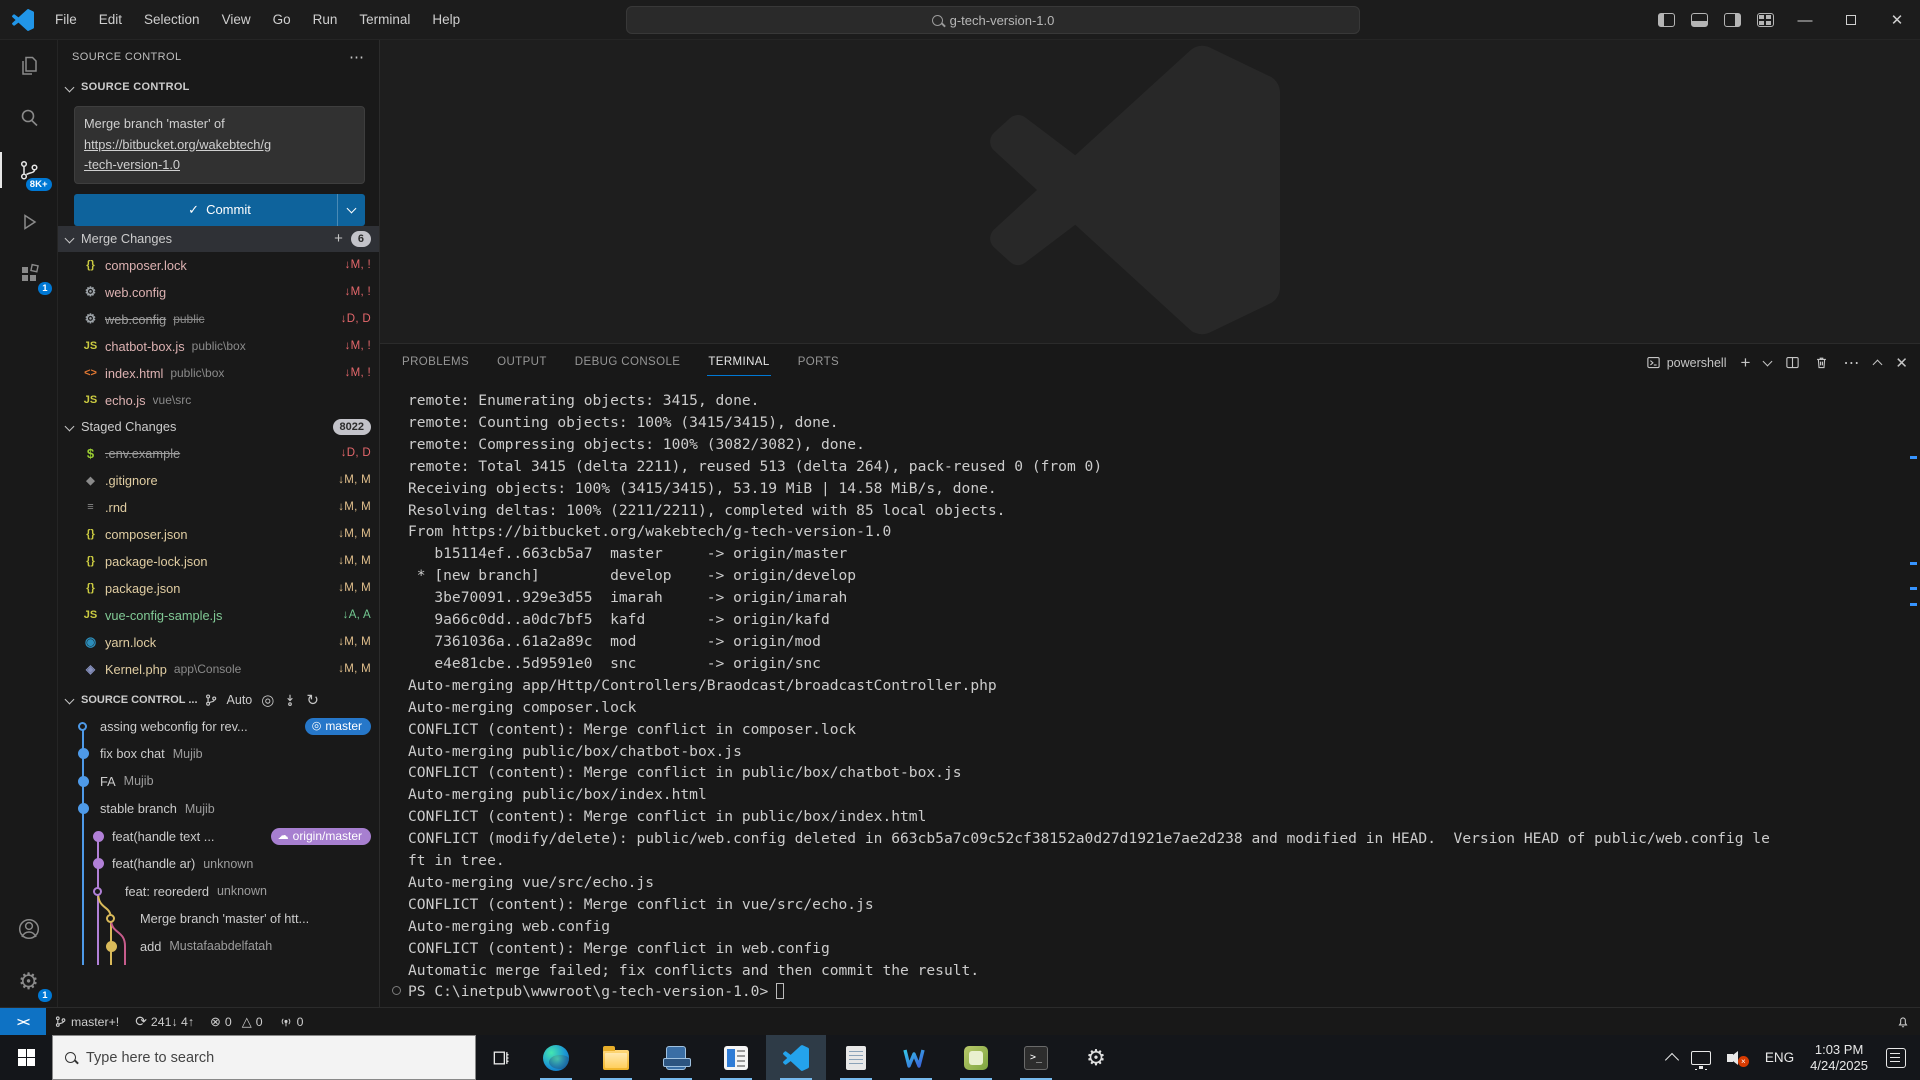 This screenshot has height=1080, width=1920. What do you see at coordinates (338, 238) in the screenshot?
I see `stage-all-icon: +` at bounding box center [338, 238].